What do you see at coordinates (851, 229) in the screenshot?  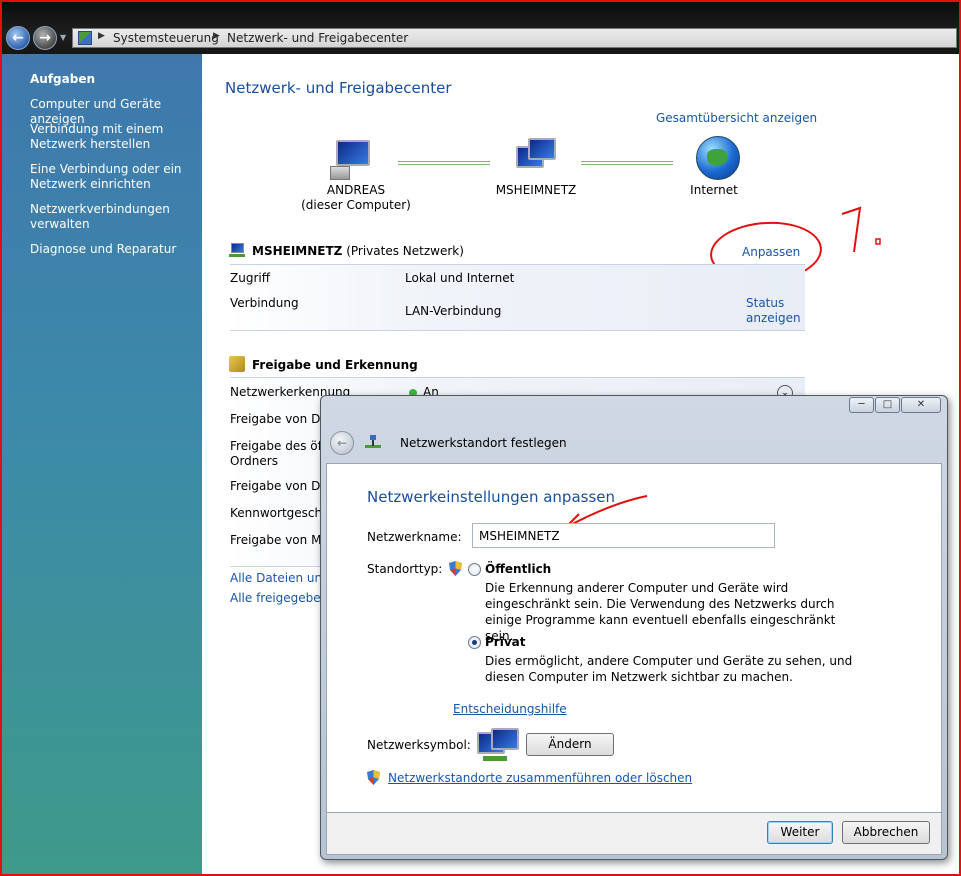 I see `annotation-stroke-one` at bounding box center [851, 229].